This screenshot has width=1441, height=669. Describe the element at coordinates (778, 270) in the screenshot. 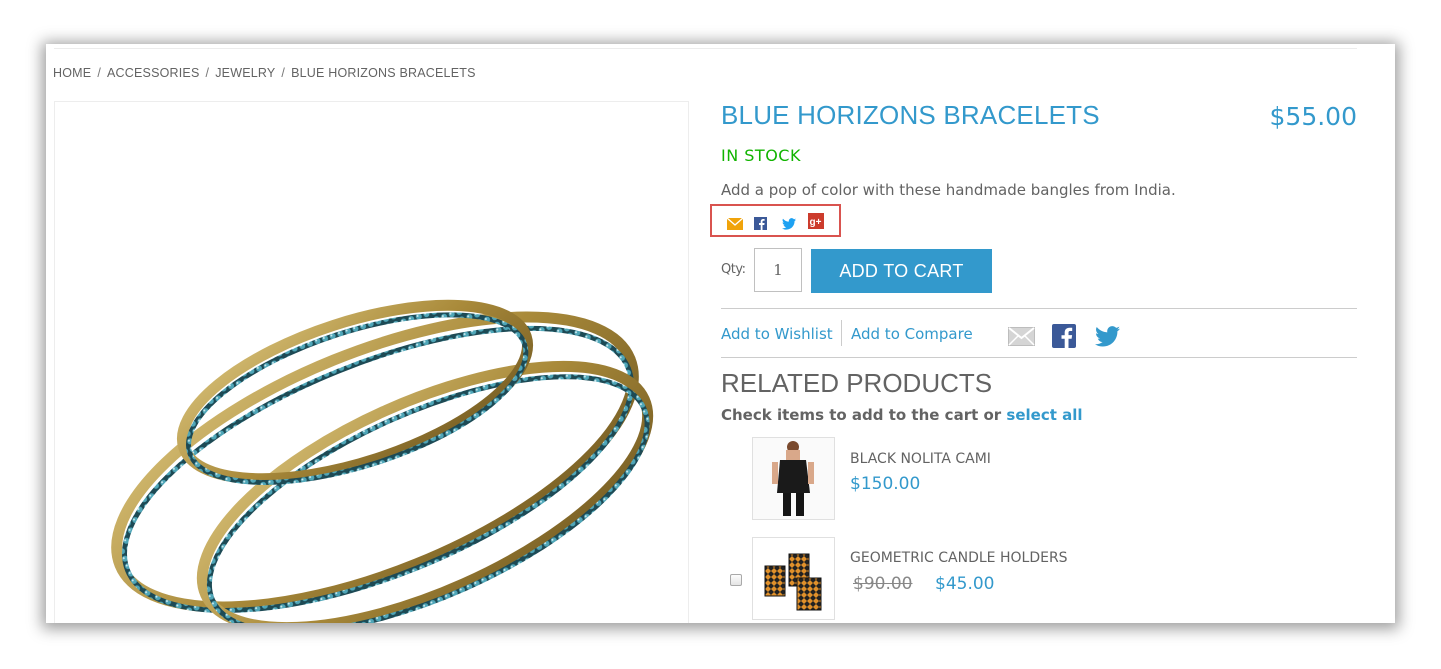

I see `qty-input` at that location.